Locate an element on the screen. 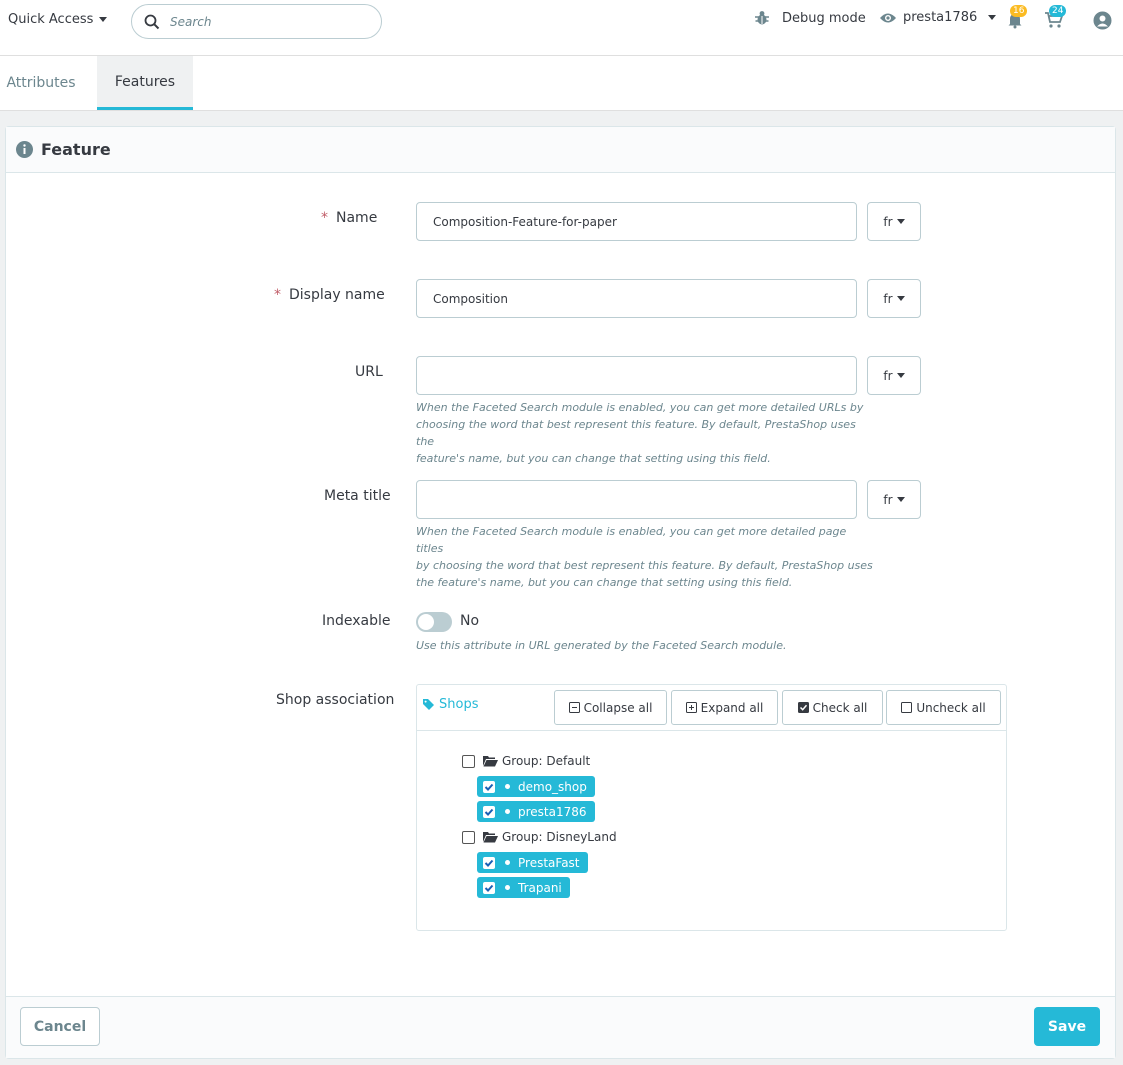 The width and height of the screenshot is (1123, 1065). tab-attributes: Attributes is located at coordinates (41, 83).